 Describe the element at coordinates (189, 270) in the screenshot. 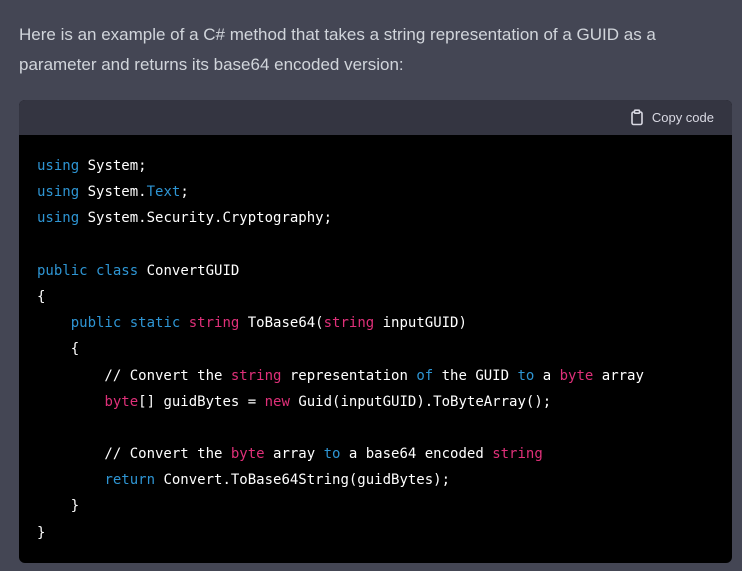

I see `code-token-plain: ConvertGUID` at that location.